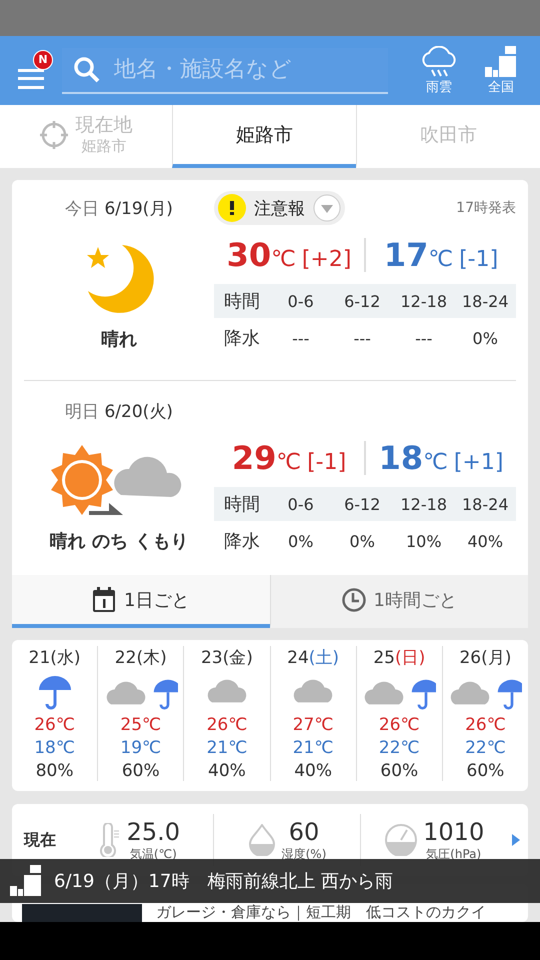  What do you see at coordinates (54, 748) in the screenshot?
I see `low-temperature: 18℃` at bounding box center [54, 748].